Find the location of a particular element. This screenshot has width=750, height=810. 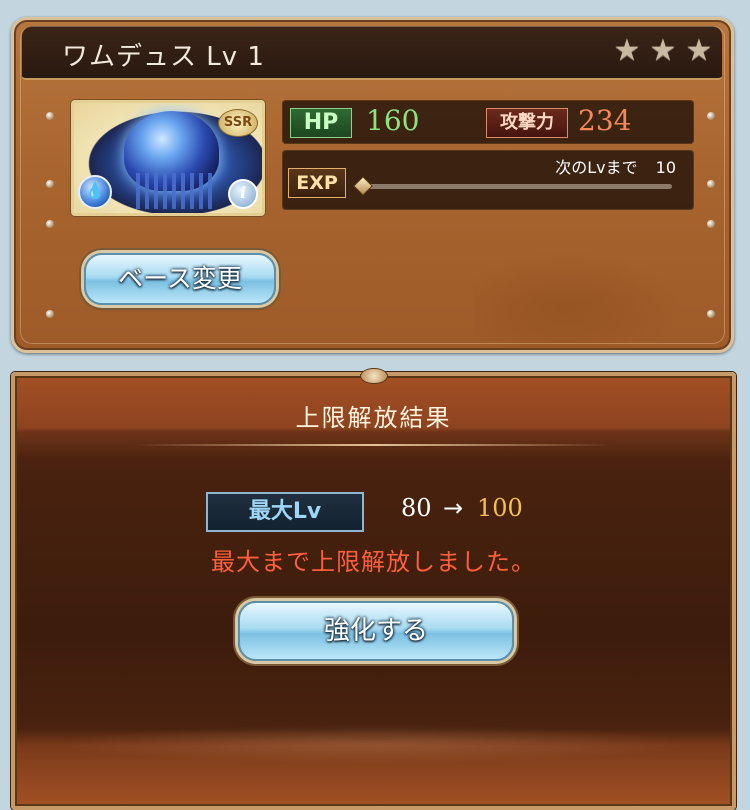

max-level-after: 100 is located at coordinates (500, 508).